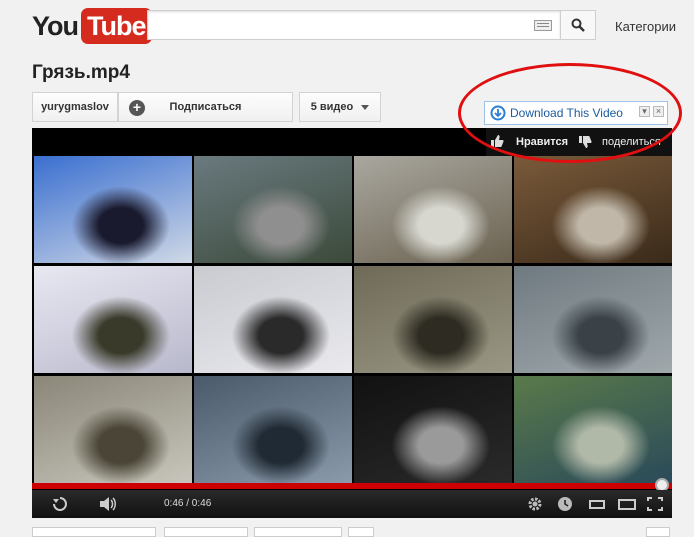 This screenshot has height=537, width=694. What do you see at coordinates (113, 429) in the screenshot?
I see `thumb-forest-cabin` at bounding box center [113, 429].